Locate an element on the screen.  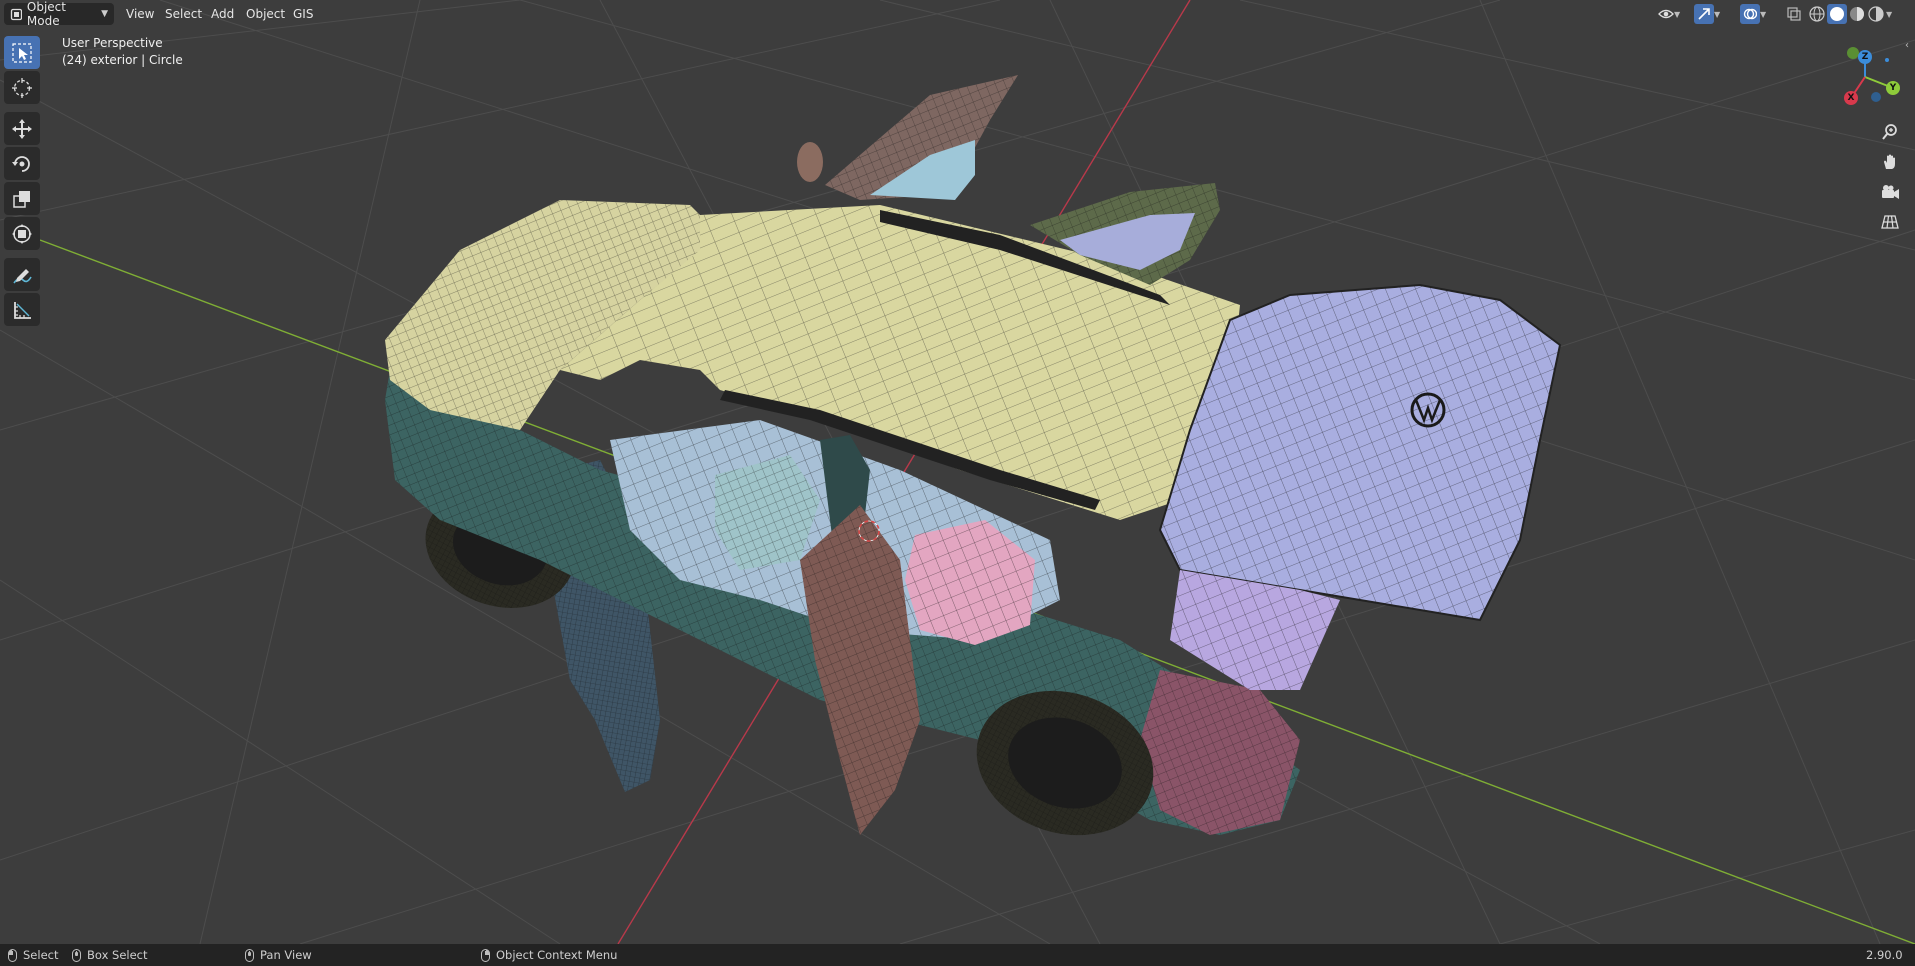
camera-view-button is located at coordinates (1890, 192).